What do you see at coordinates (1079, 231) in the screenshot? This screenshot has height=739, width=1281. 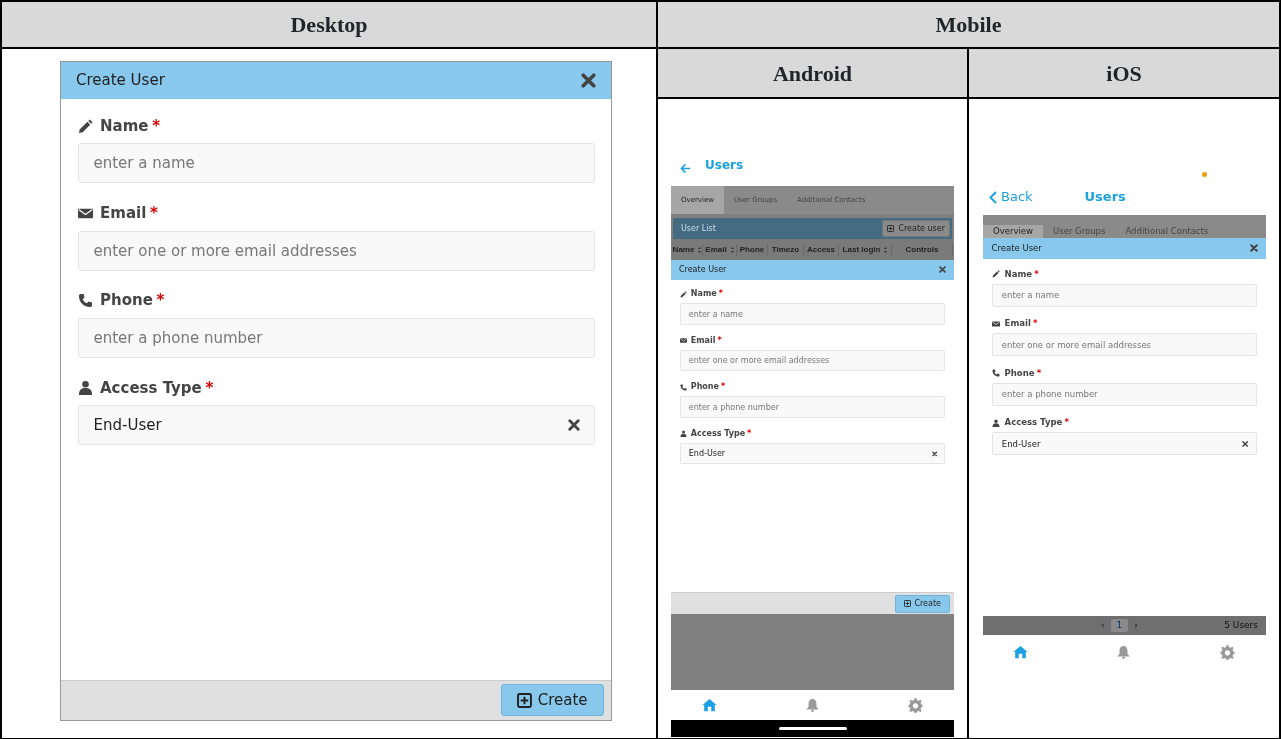 I see `tab: User Groups` at bounding box center [1079, 231].